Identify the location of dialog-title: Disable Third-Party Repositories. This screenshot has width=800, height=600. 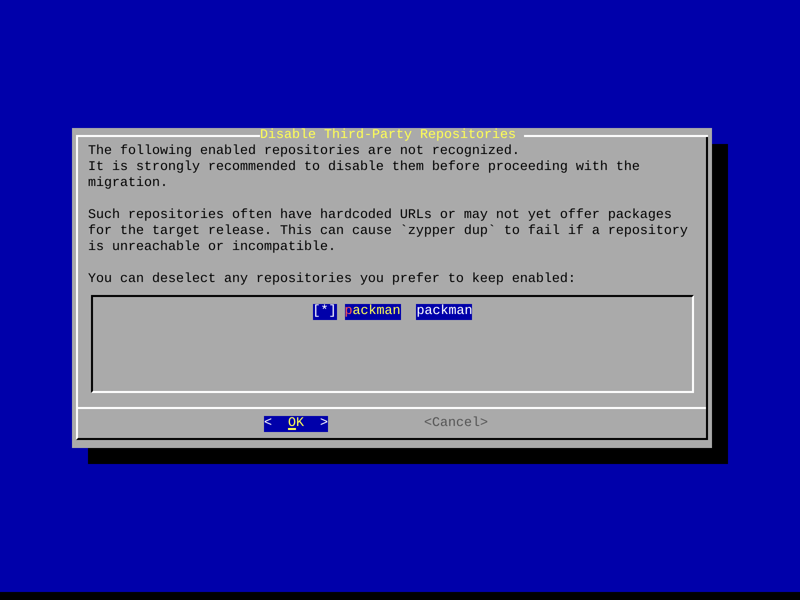
(388, 136).